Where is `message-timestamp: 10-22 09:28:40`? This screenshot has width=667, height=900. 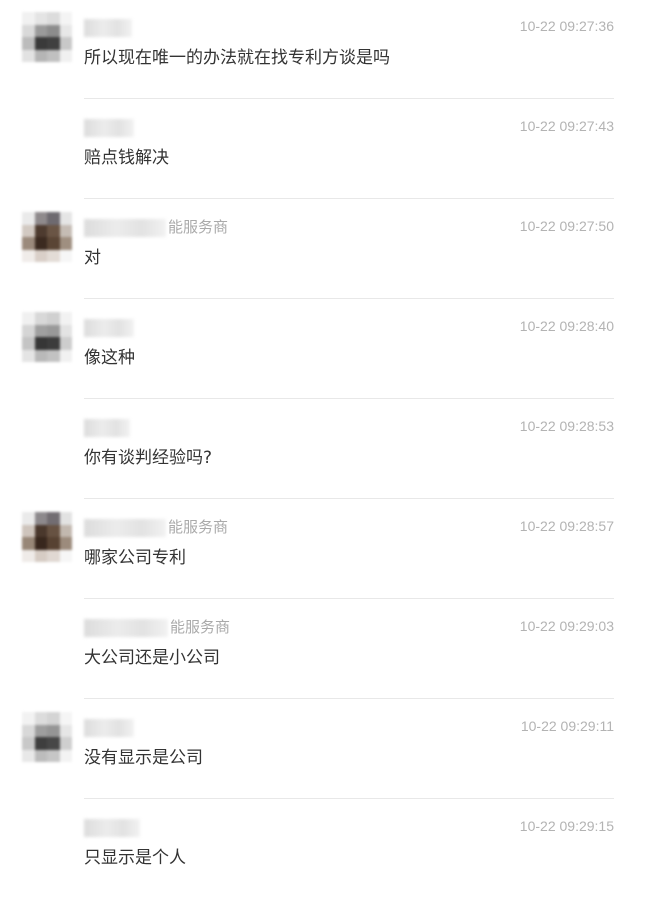 message-timestamp: 10-22 09:28:40 is located at coordinates (566, 326).